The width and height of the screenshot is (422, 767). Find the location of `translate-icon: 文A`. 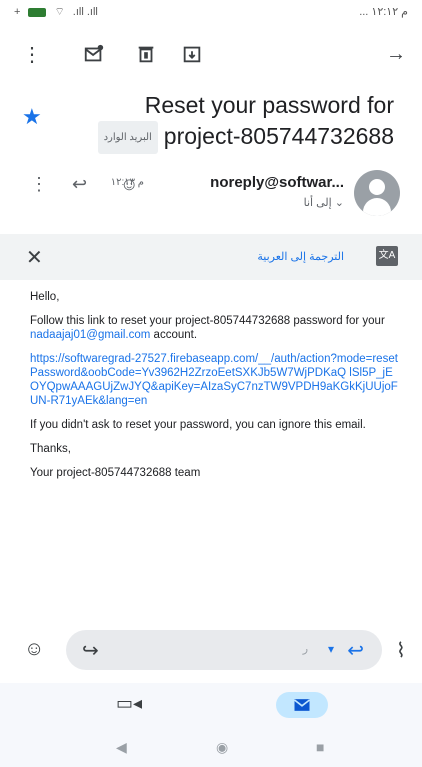

translate-icon: 文A is located at coordinates (387, 256).